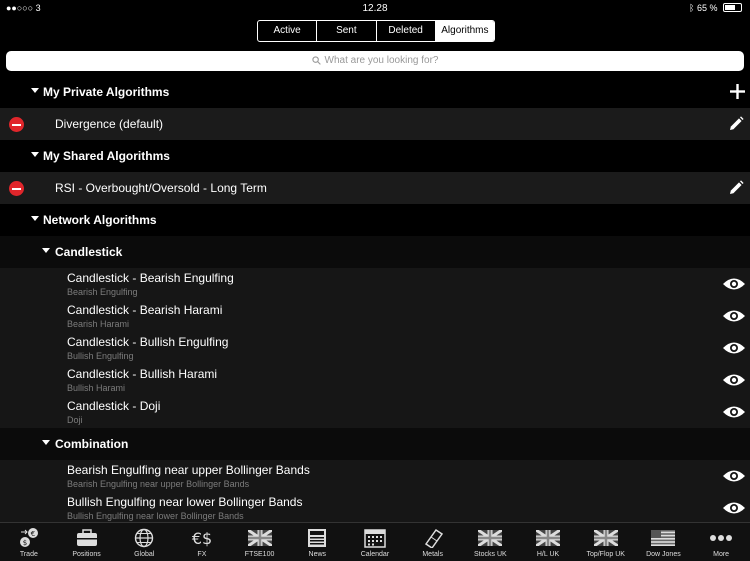 This screenshot has height=561, width=750. What do you see at coordinates (375, 220) in the screenshot?
I see `section-header-network: Network Algorithms` at bounding box center [375, 220].